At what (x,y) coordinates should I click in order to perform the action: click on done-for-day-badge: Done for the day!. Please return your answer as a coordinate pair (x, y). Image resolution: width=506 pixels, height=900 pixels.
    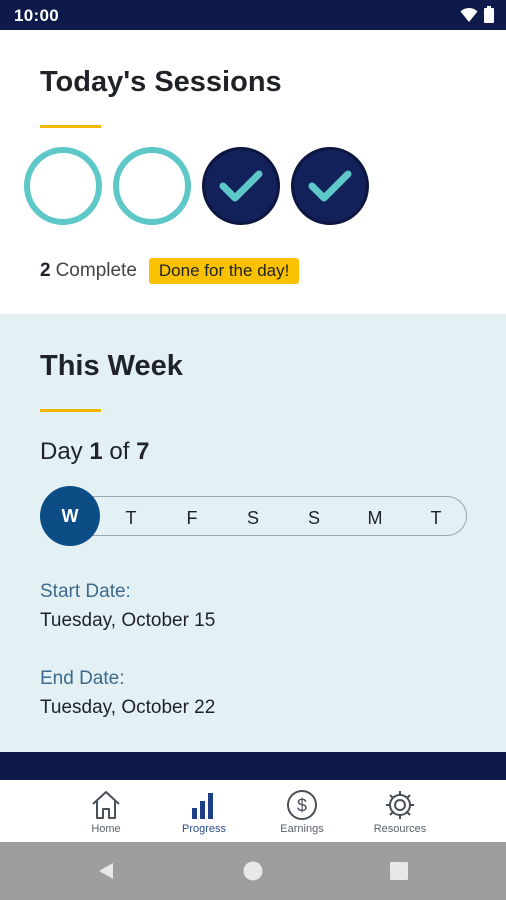
    Looking at the image, I should click on (224, 271).